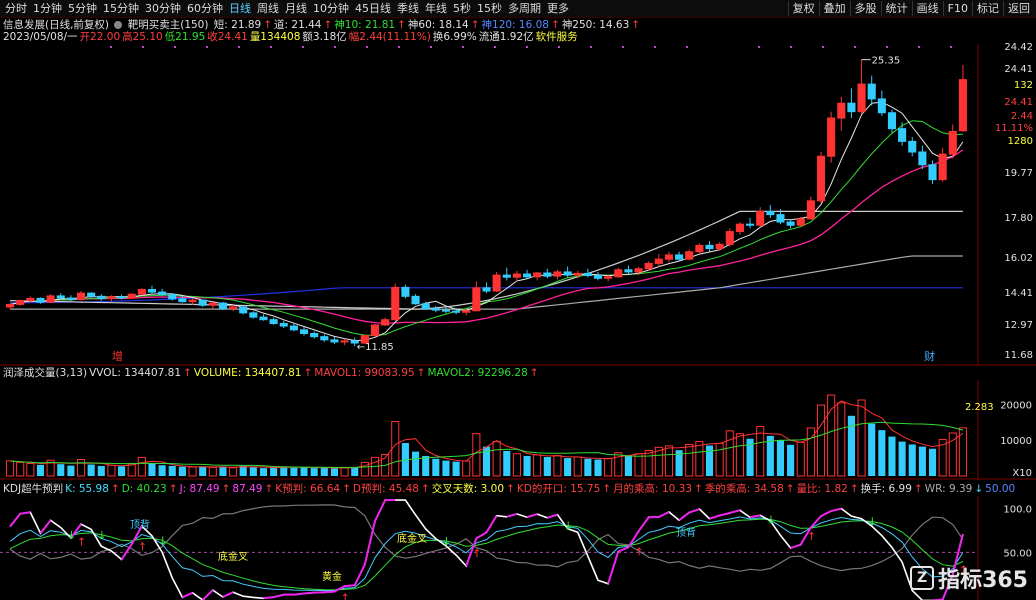 The width and height of the screenshot is (1036, 600). I want to click on vol-info-item-7: MAVOL2: 92296.28, so click(477, 373).